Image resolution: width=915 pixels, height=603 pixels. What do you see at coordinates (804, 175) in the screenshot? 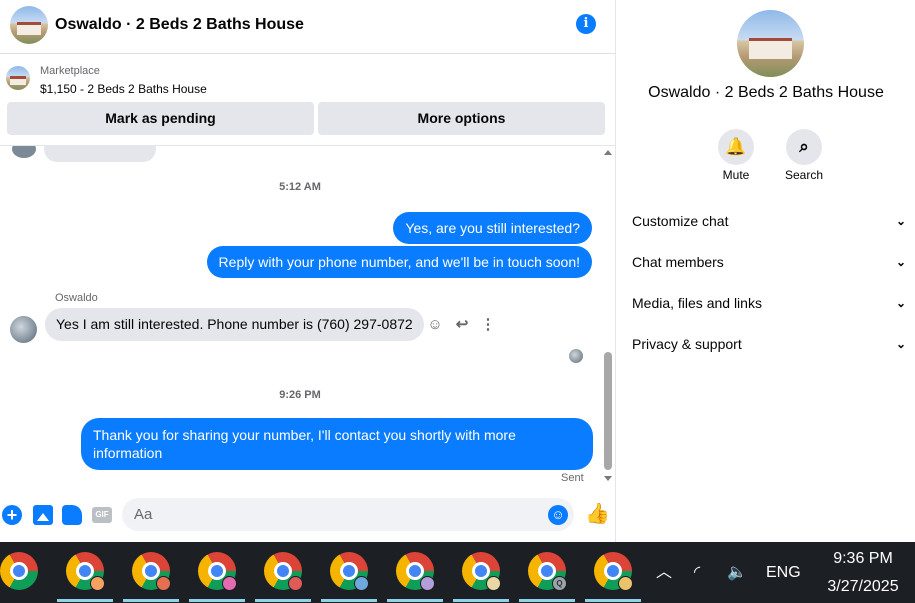
I see `search-label: Search` at bounding box center [804, 175].